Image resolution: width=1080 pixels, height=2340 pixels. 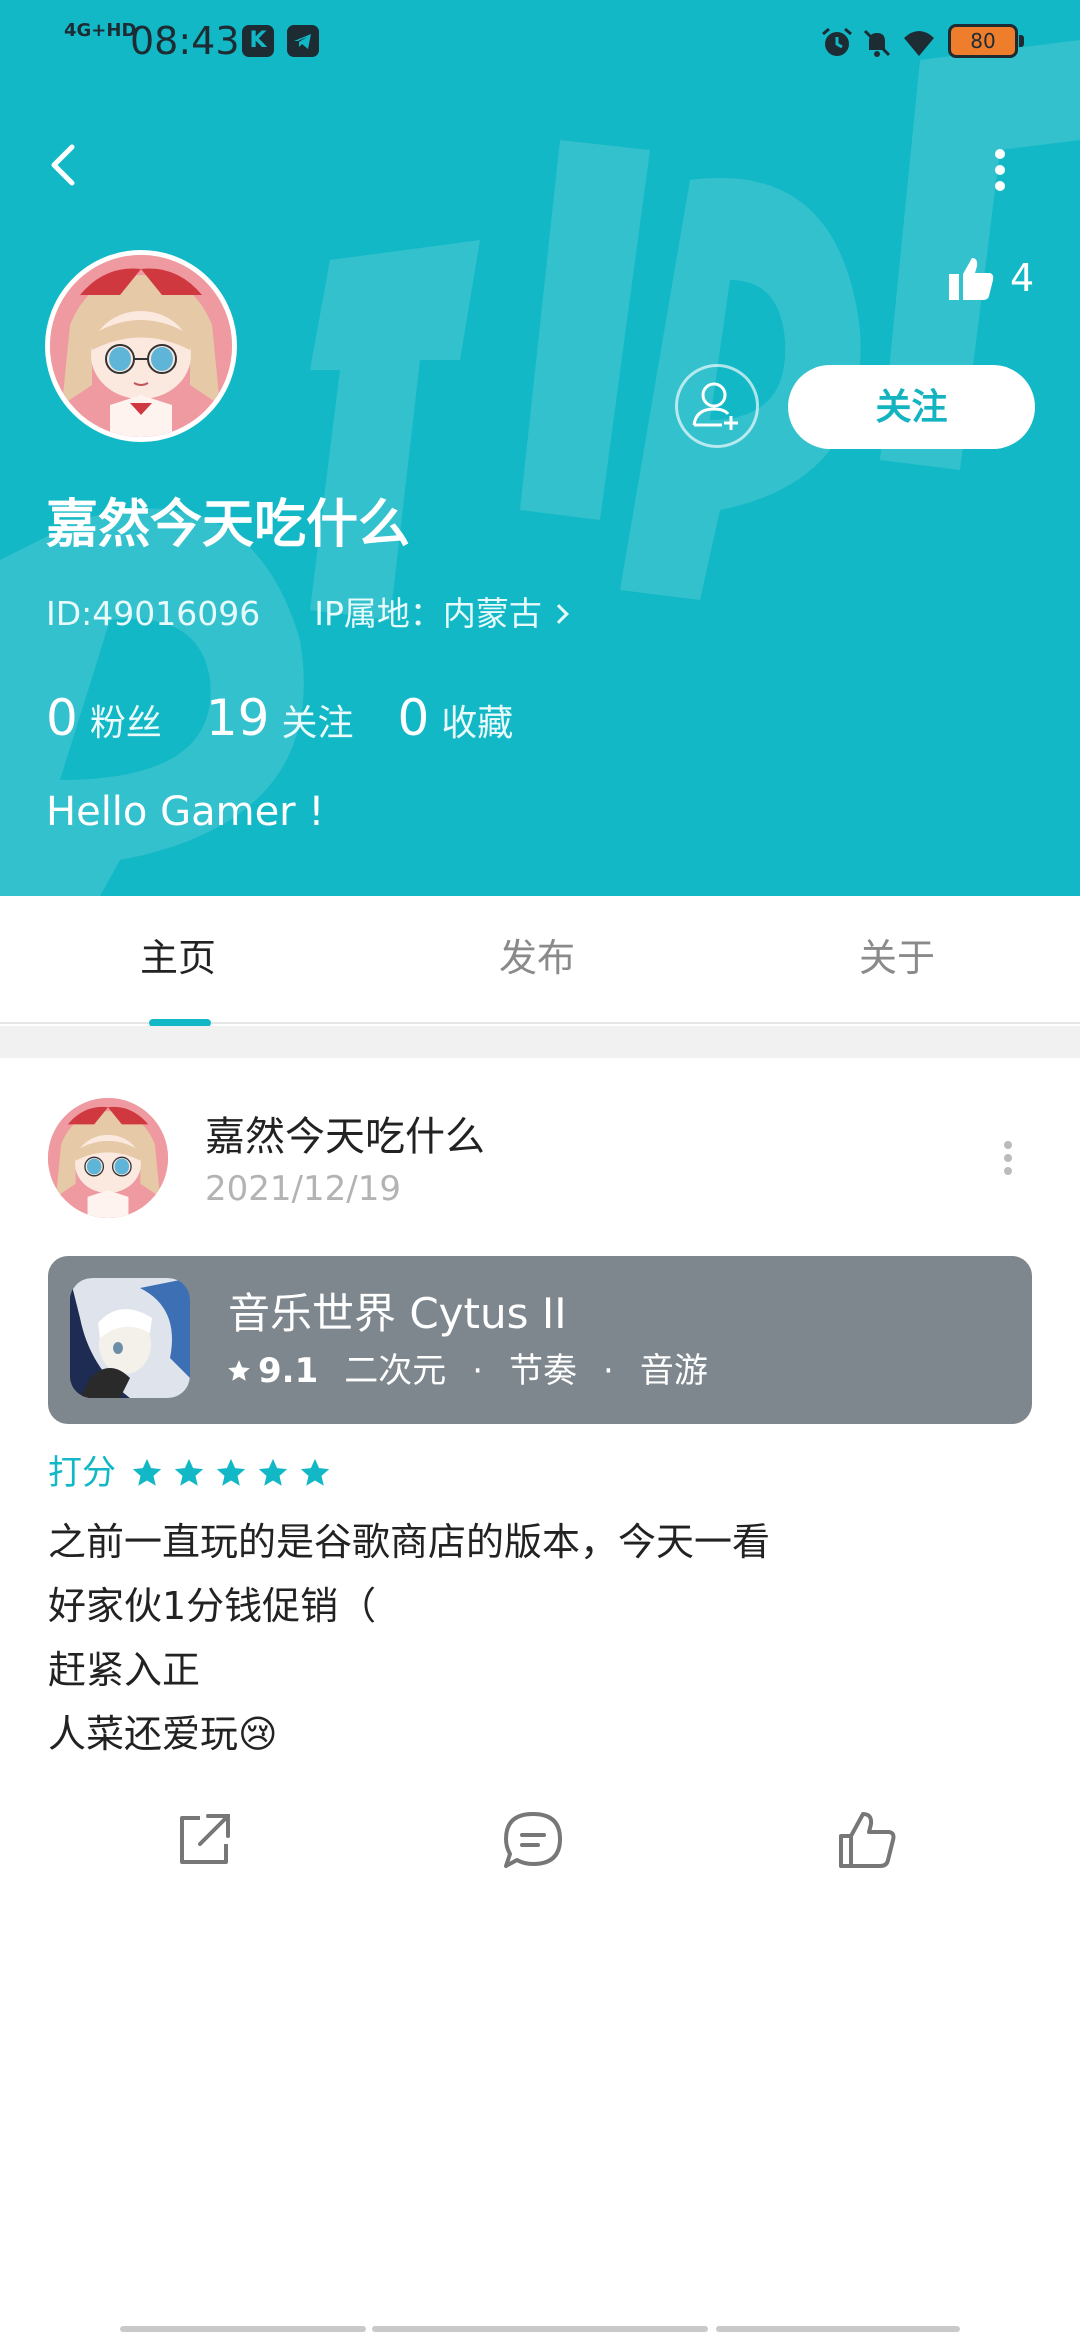 I want to click on ip-location-link: IP属地：内蒙古, so click(x=441, y=613).